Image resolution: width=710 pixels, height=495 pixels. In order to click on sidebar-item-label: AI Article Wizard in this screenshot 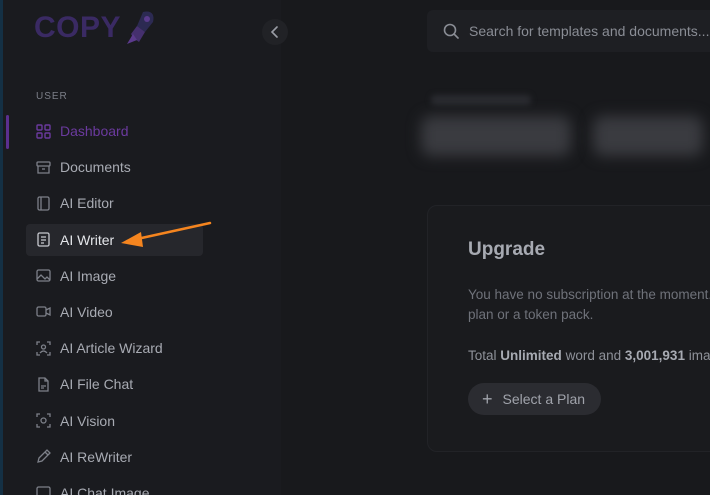, I will do `click(111, 348)`.